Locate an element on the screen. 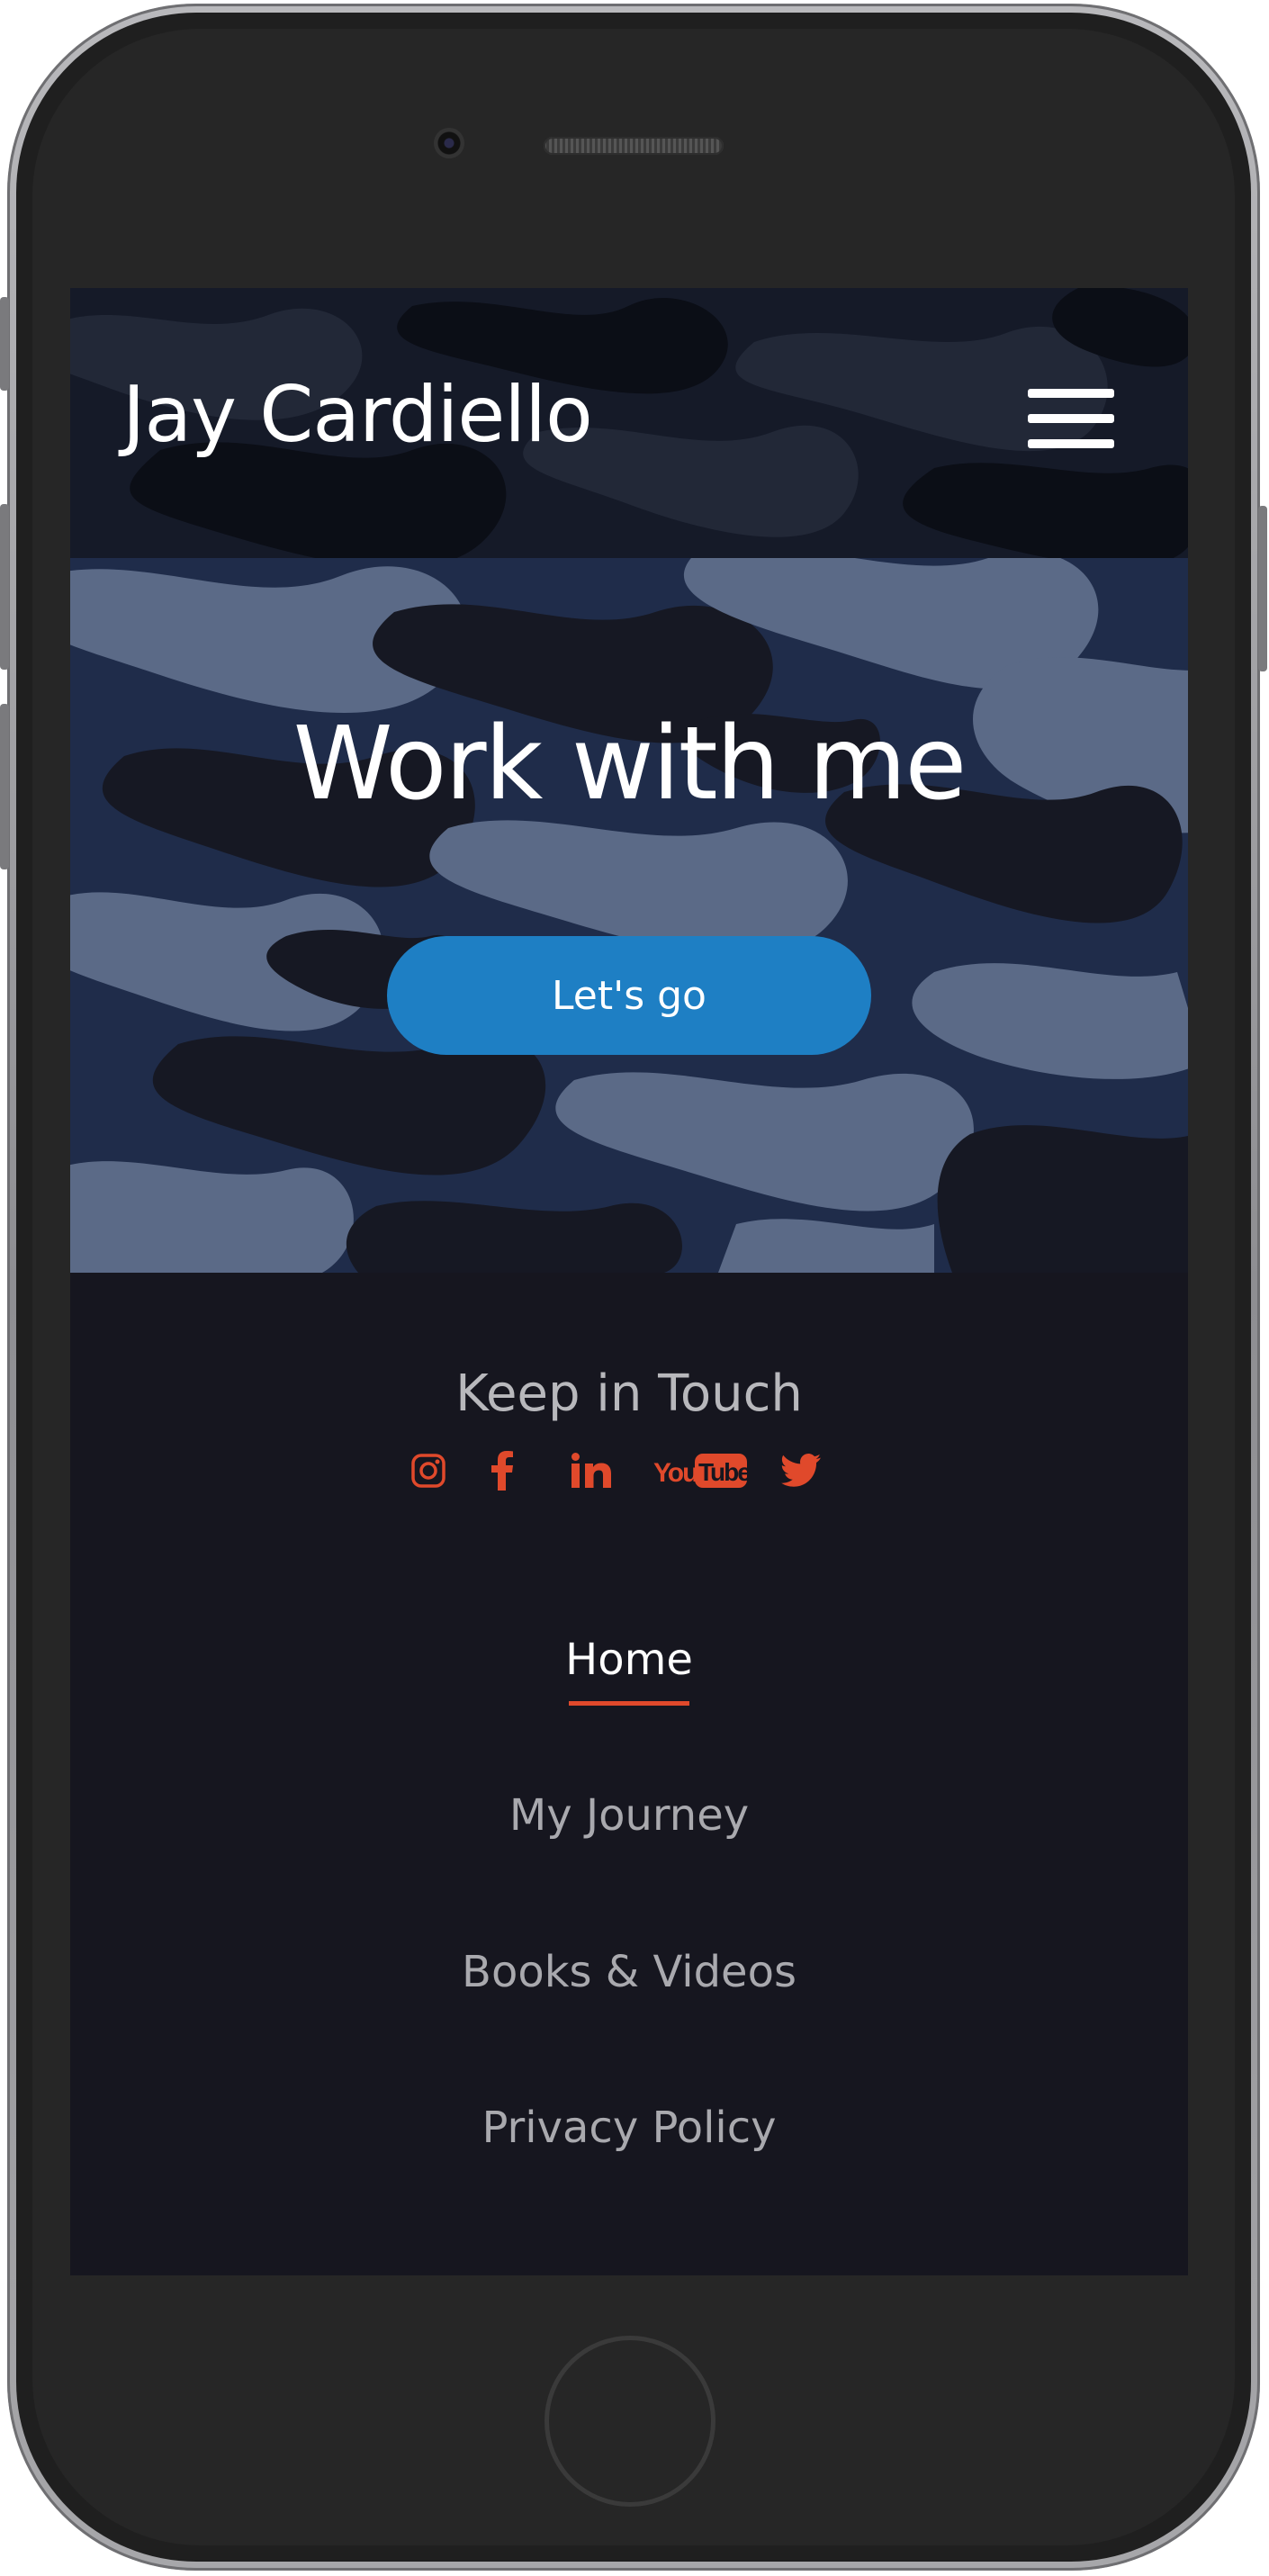  nav-item-my-journey: My Journey is located at coordinates (629, 1815).